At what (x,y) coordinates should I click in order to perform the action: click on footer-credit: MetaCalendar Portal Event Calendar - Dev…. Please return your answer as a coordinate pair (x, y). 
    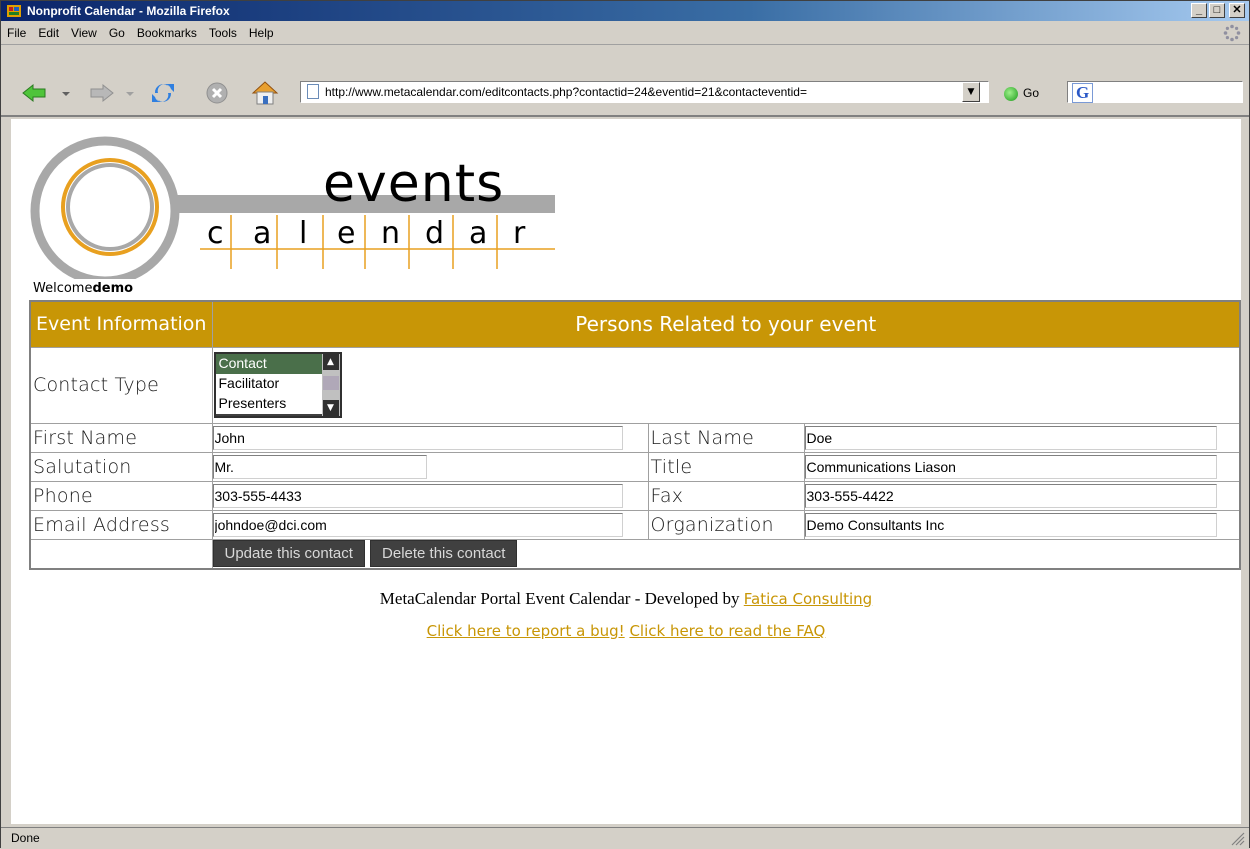
    Looking at the image, I should click on (626, 599).